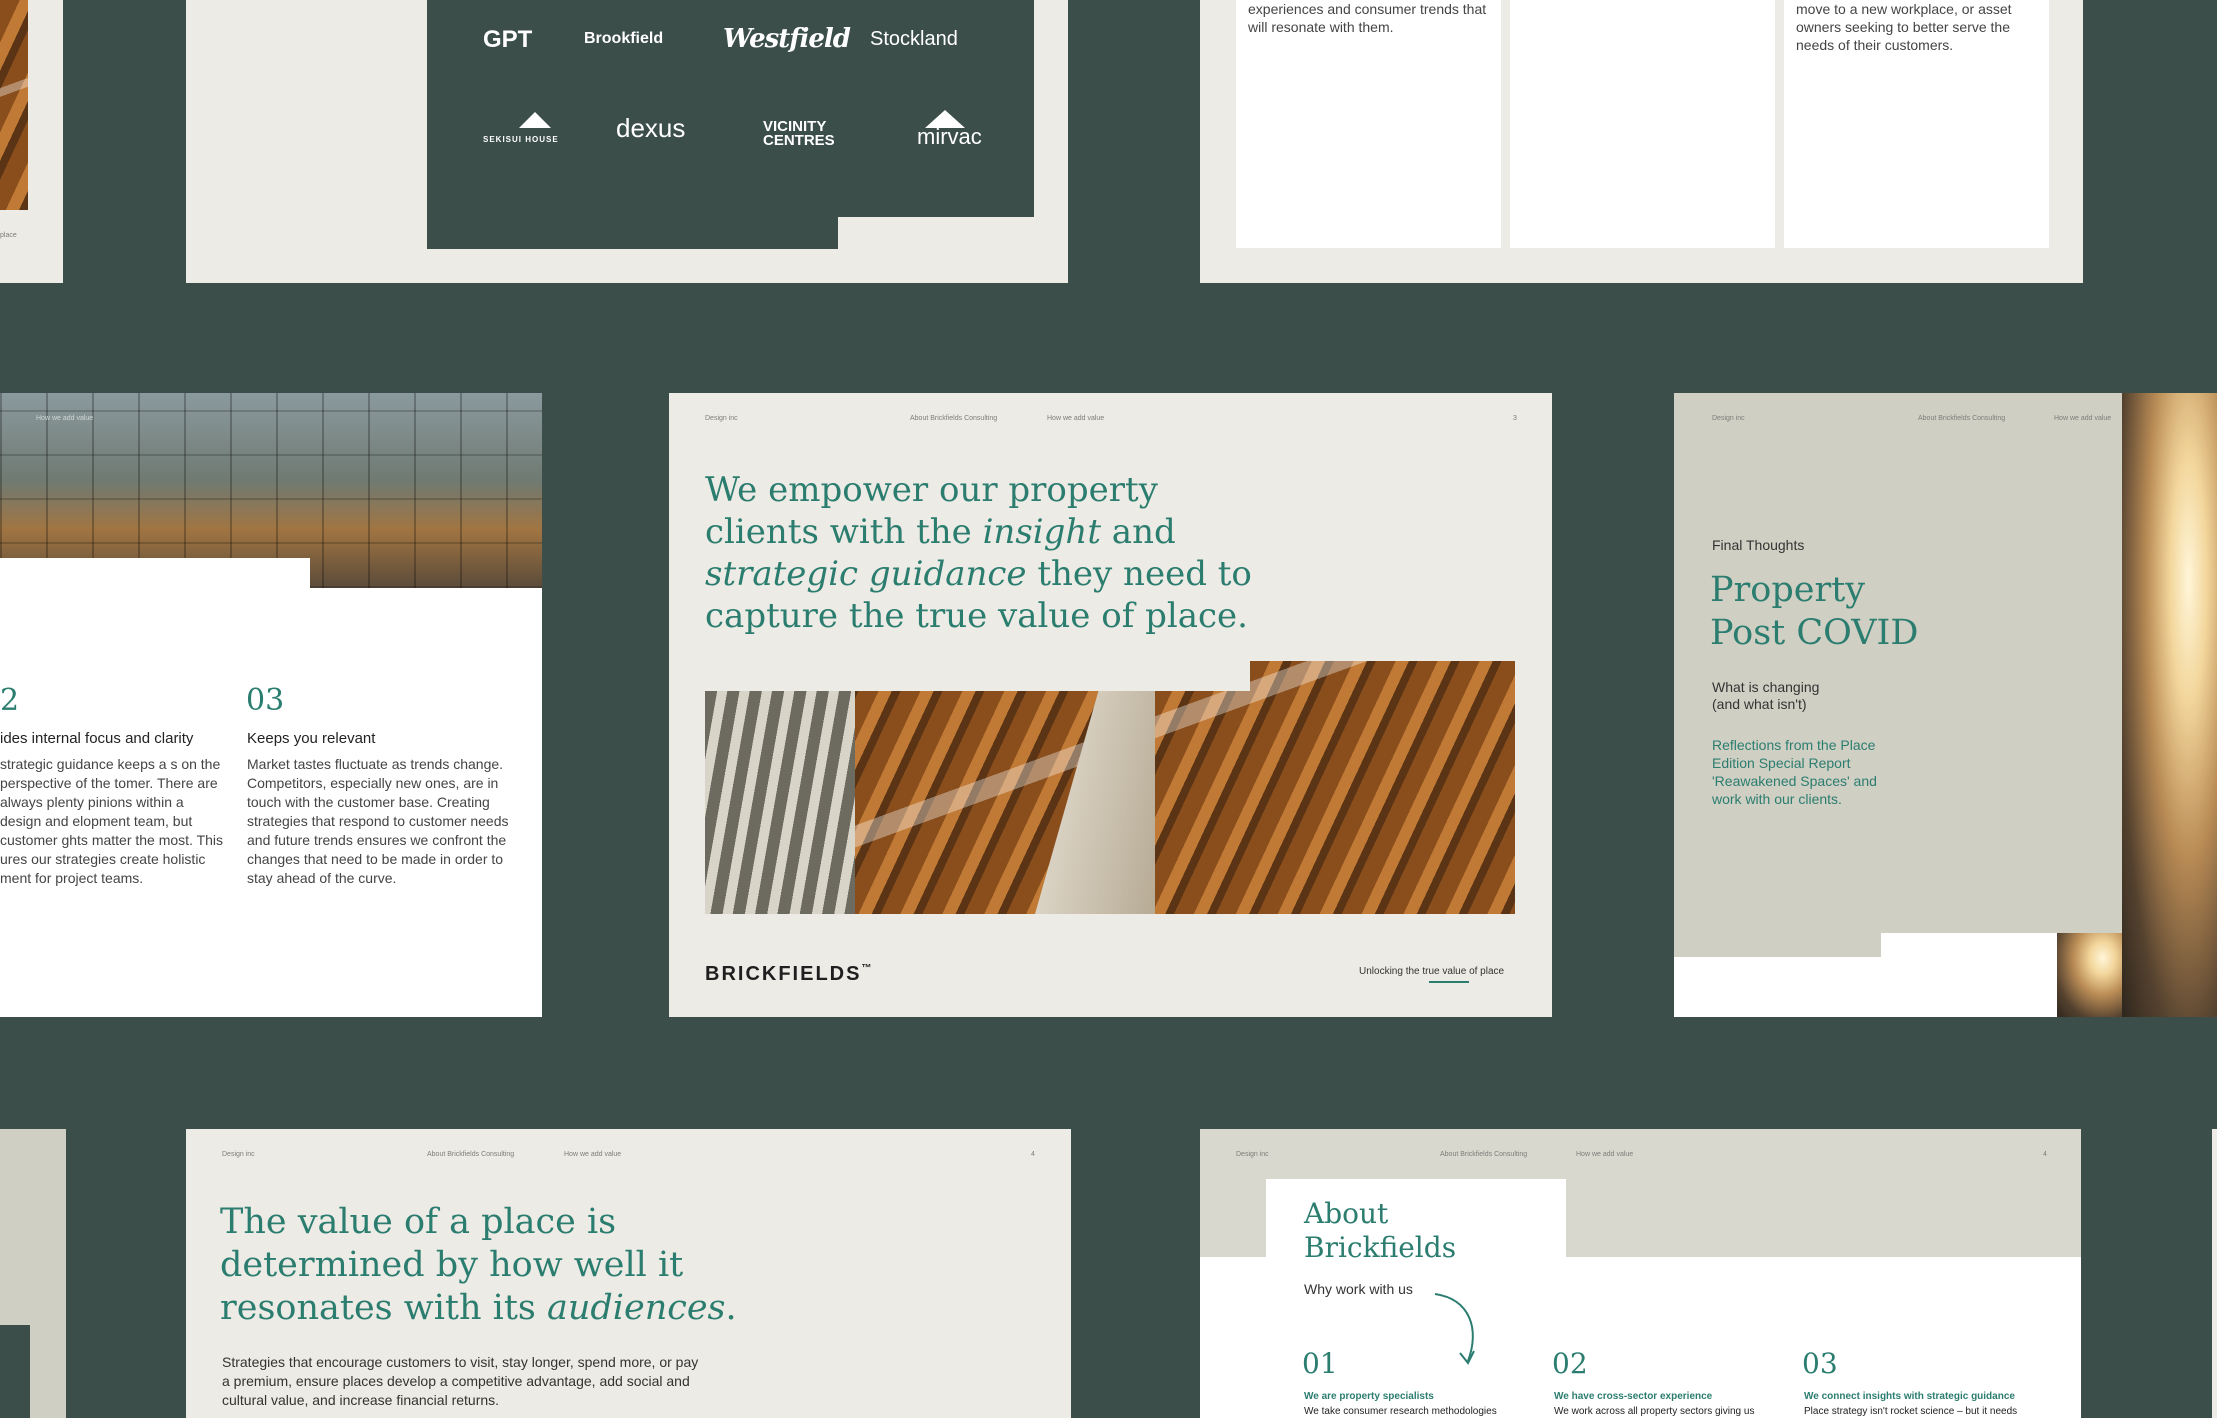  Describe the element at coordinates (155, 578) in the screenshot. I see `photo-cutout` at that location.